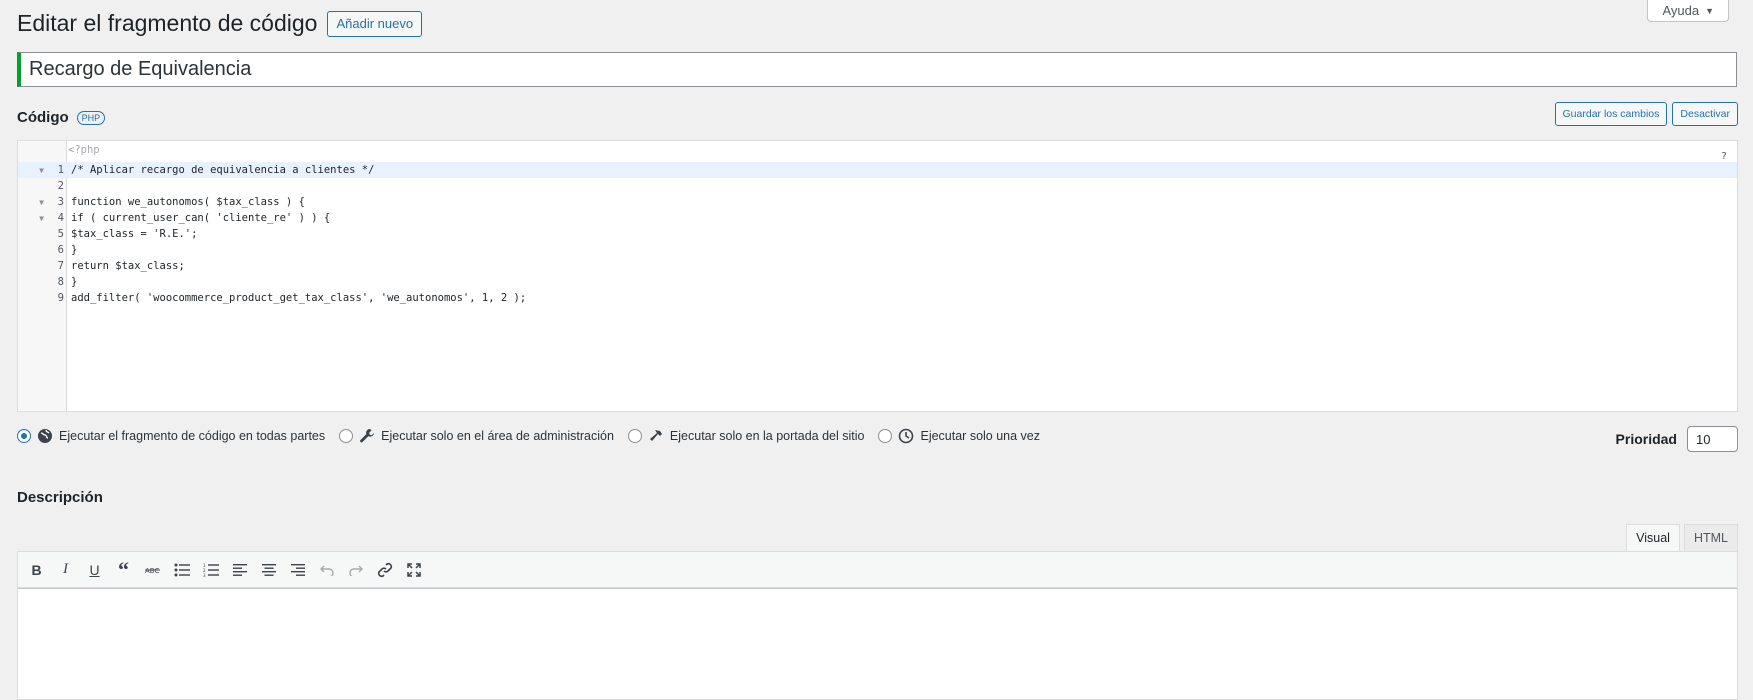 Image resolution: width=1753 pixels, height=700 pixels. I want to click on caret-down-icon: ▼, so click(1709, 10).